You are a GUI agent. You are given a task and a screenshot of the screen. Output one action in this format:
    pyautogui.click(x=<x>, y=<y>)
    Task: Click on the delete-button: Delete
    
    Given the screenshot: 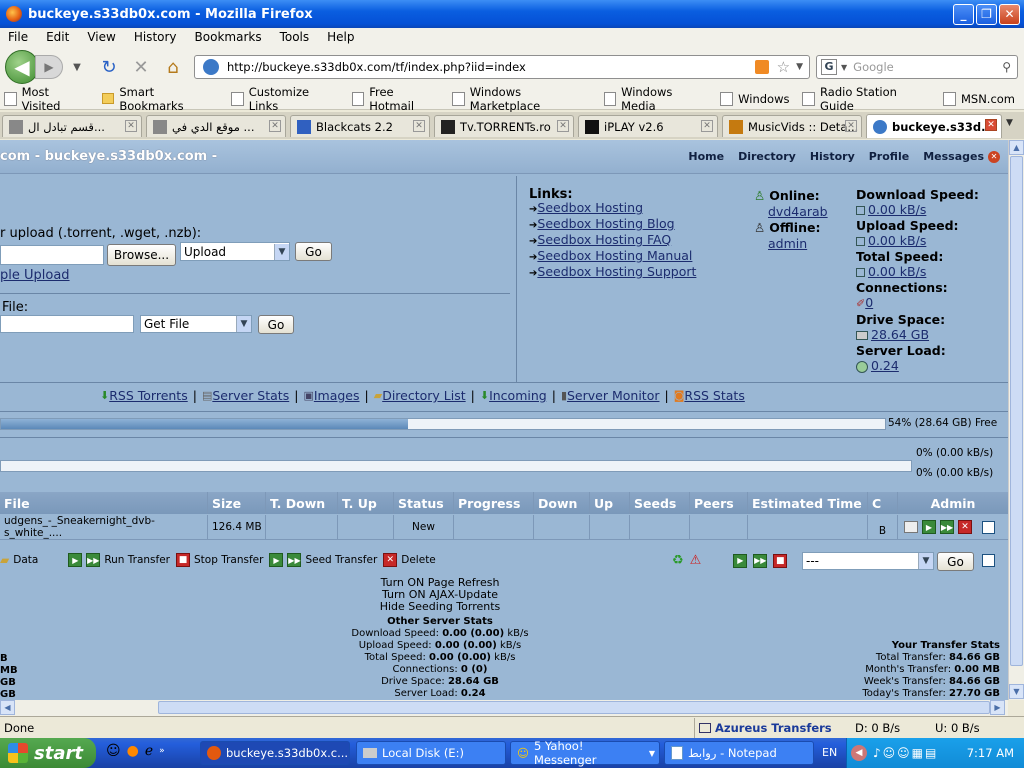 What is the action you would take?
    pyautogui.click(x=418, y=560)
    